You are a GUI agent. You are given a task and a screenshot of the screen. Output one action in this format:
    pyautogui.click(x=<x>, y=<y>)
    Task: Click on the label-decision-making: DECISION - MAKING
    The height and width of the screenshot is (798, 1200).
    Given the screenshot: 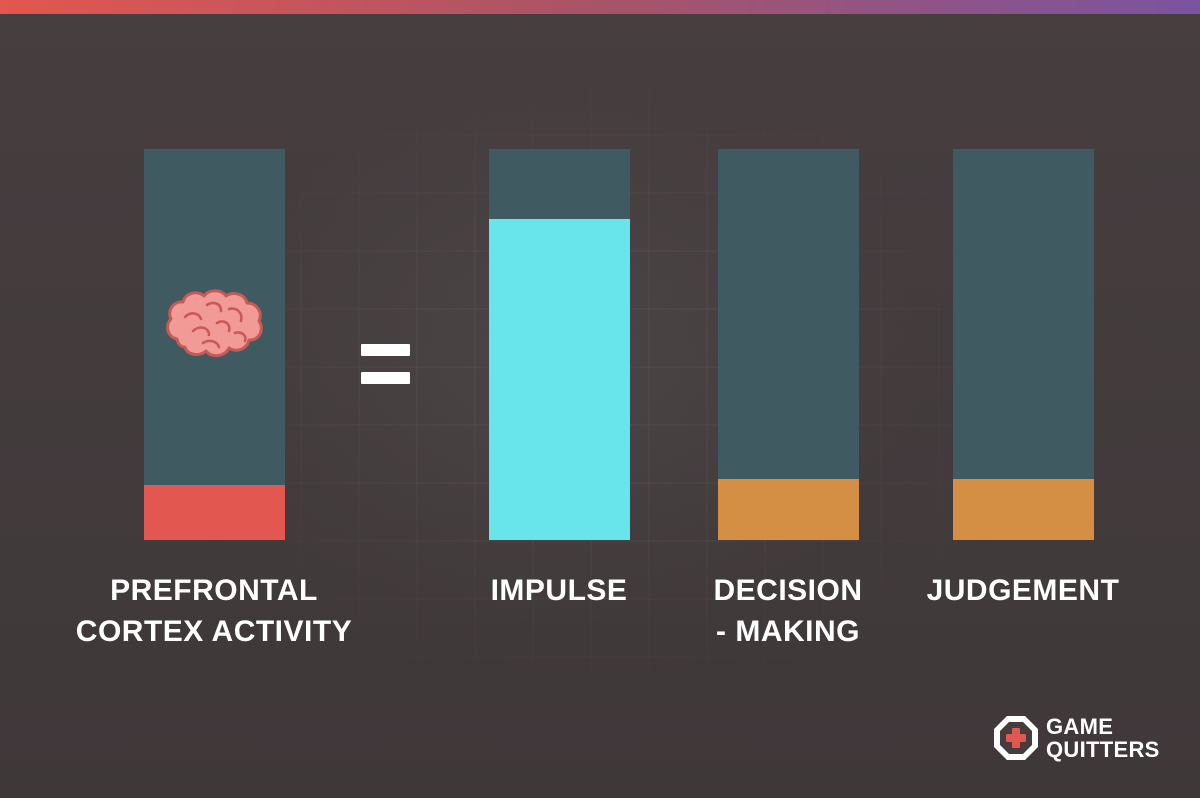 What is the action you would take?
    pyautogui.click(x=788, y=611)
    